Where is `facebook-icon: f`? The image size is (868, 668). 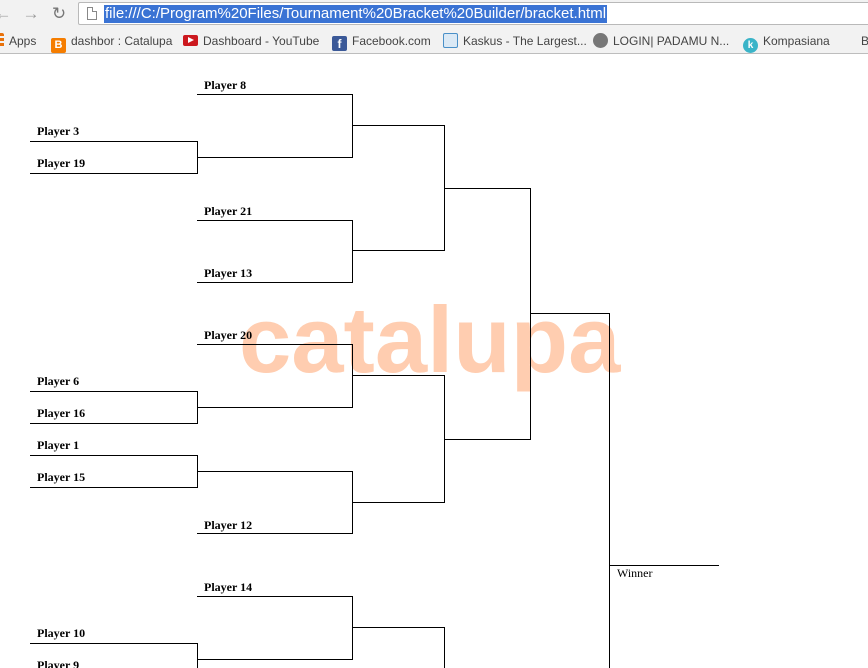
facebook-icon: f is located at coordinates (339, 43).